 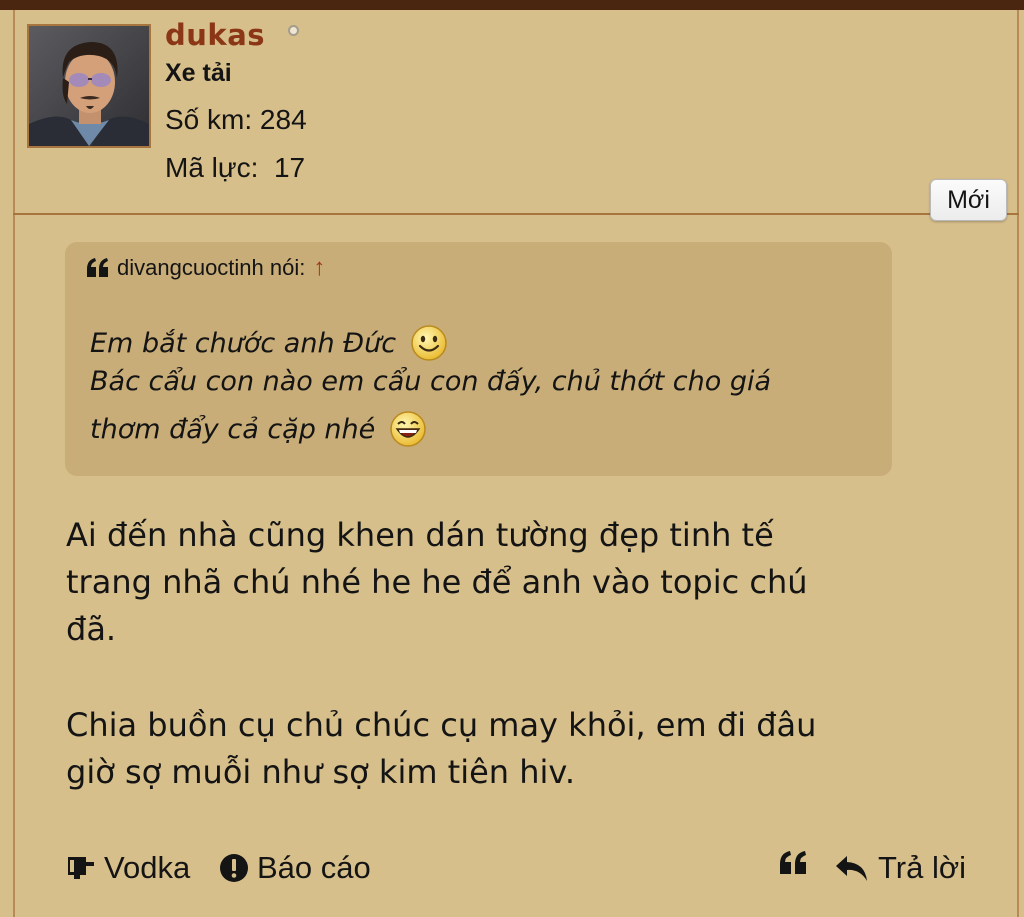 I want to click on alert-icon, so click(x=234, y=868).